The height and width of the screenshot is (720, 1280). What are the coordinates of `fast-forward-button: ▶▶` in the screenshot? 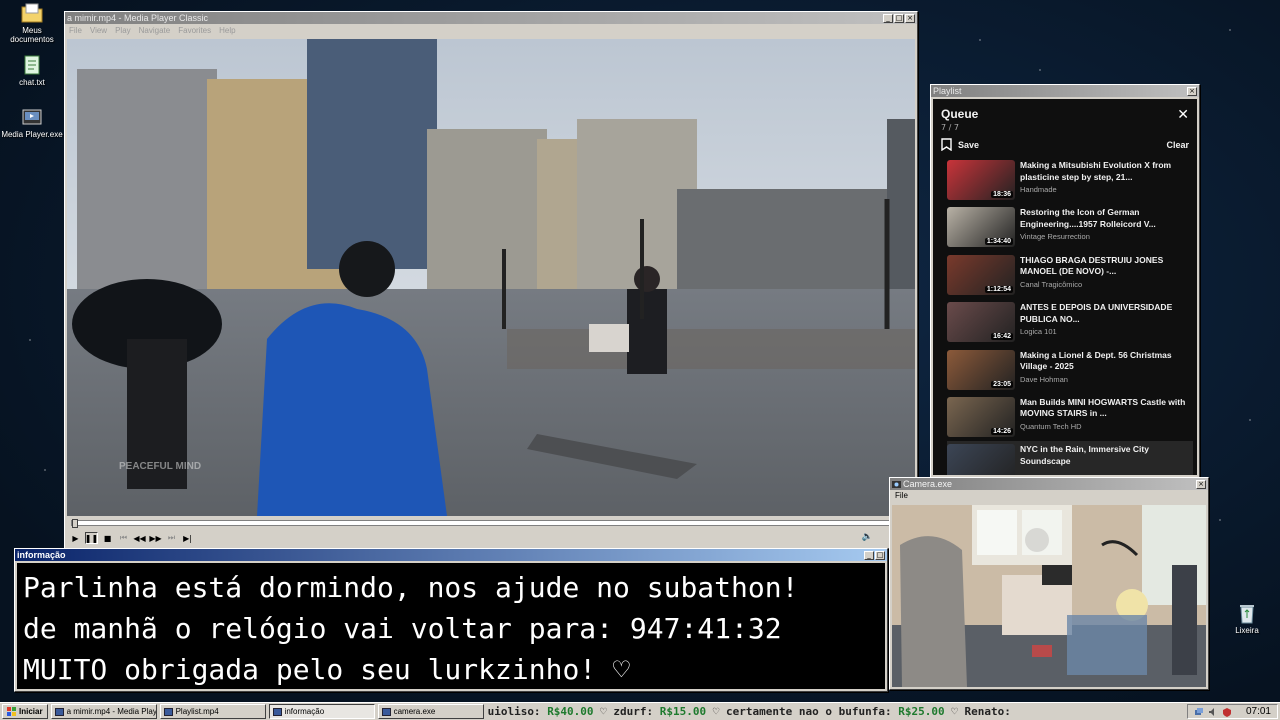 It's located at (155, 538).